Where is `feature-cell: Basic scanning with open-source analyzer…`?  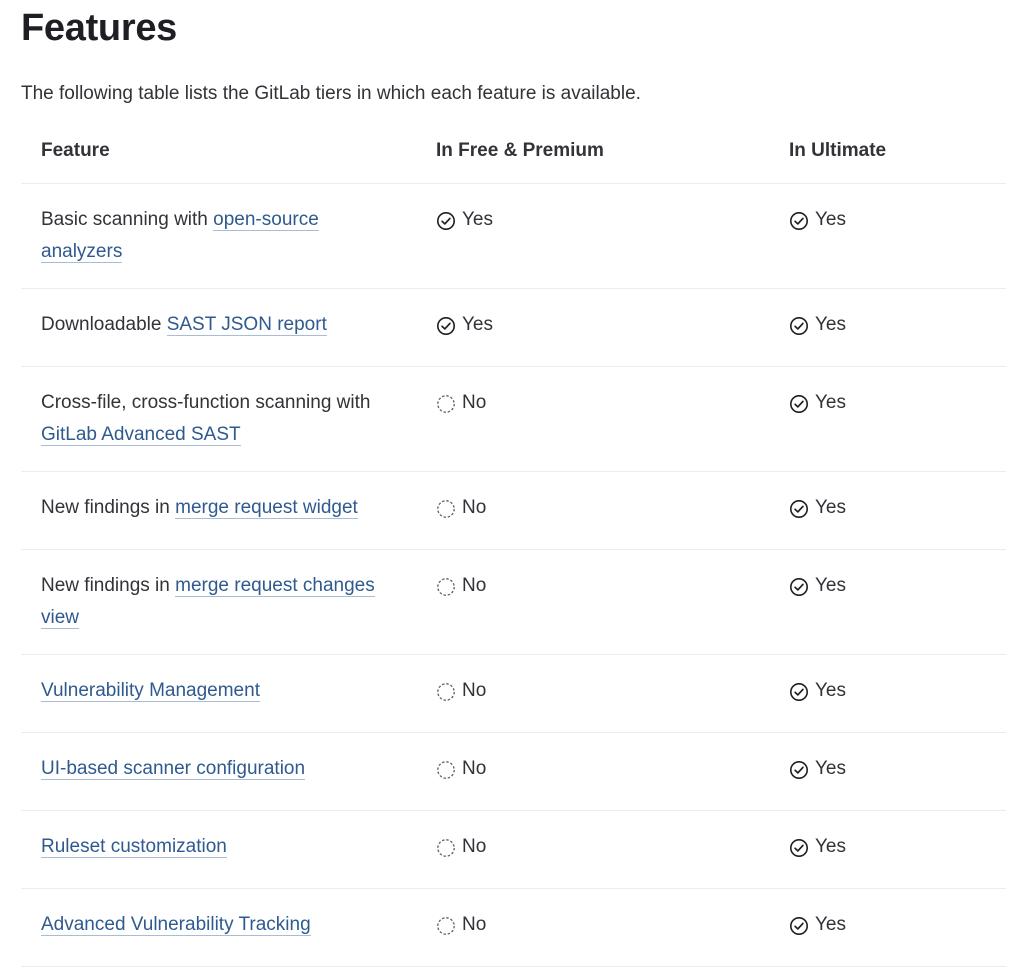
feature-cell: Basic scanning with open-source analyzer… is located at coordinates (218, 236).